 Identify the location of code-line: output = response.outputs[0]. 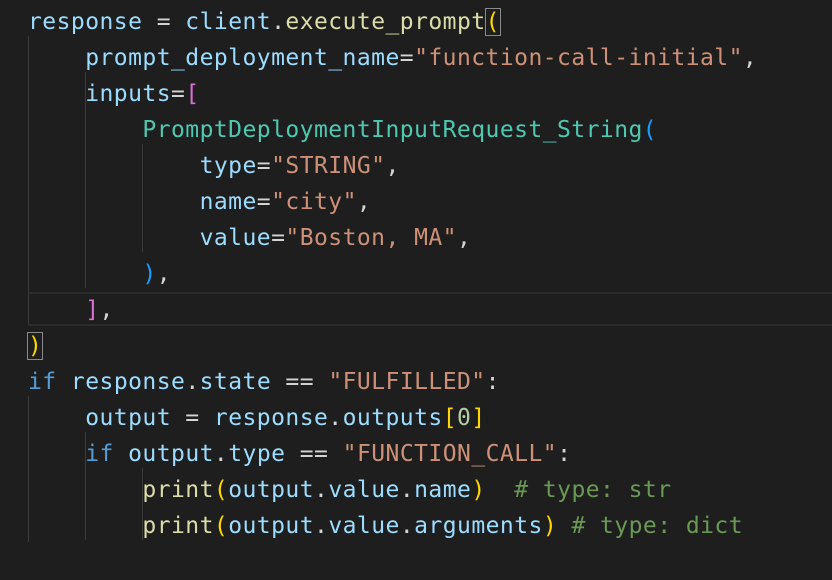
(257, 418).